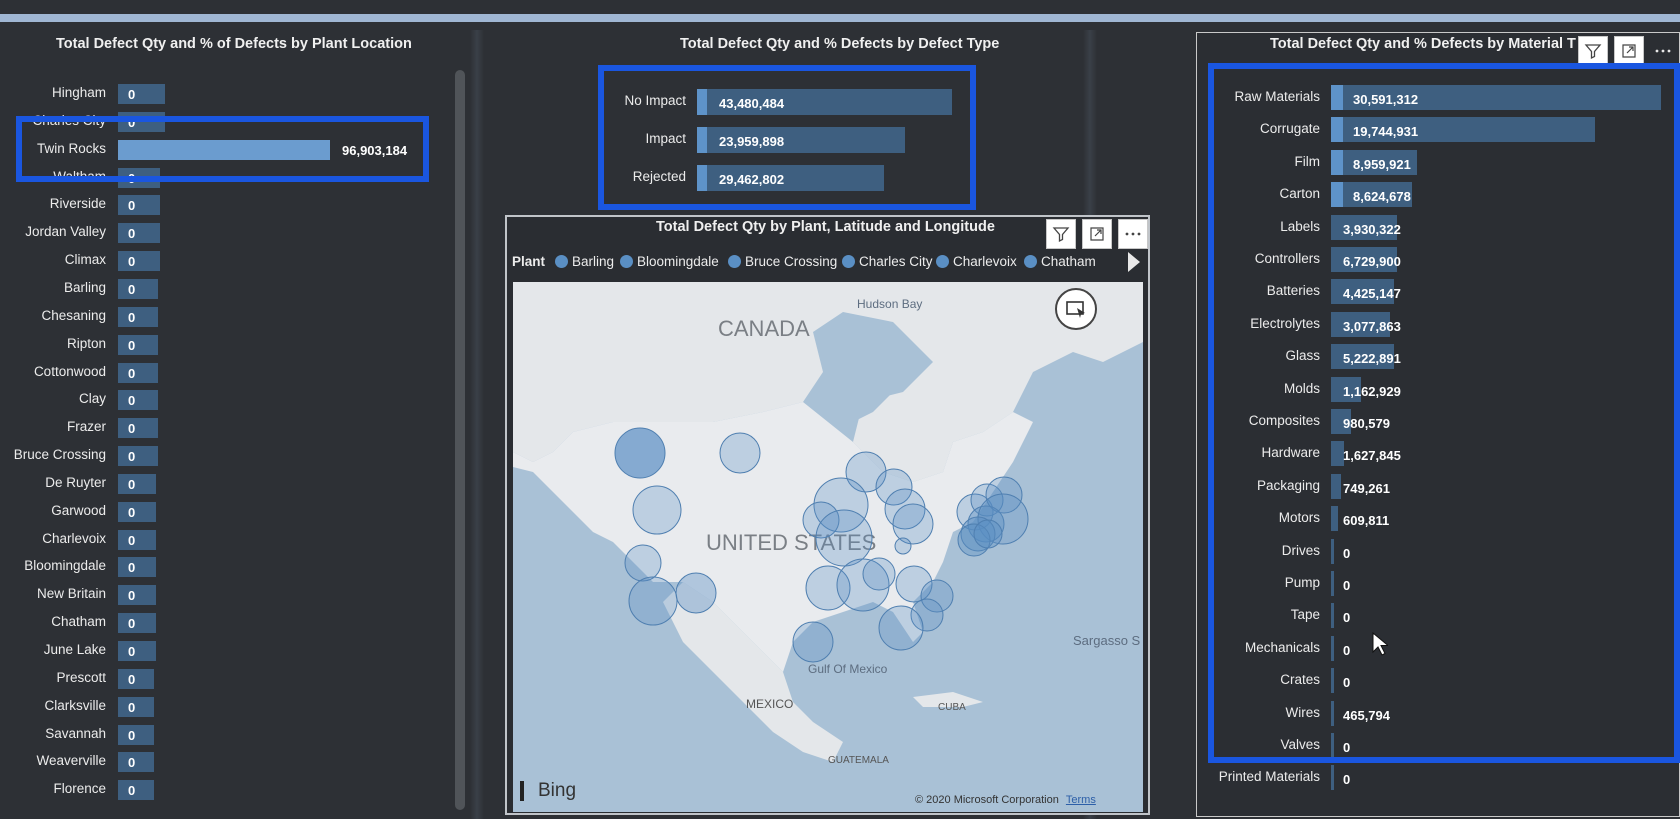 Image resolution: width=1680 pixels, height=819 pixels. I want to click on material-focus-mode-button, so click(1629, 51).